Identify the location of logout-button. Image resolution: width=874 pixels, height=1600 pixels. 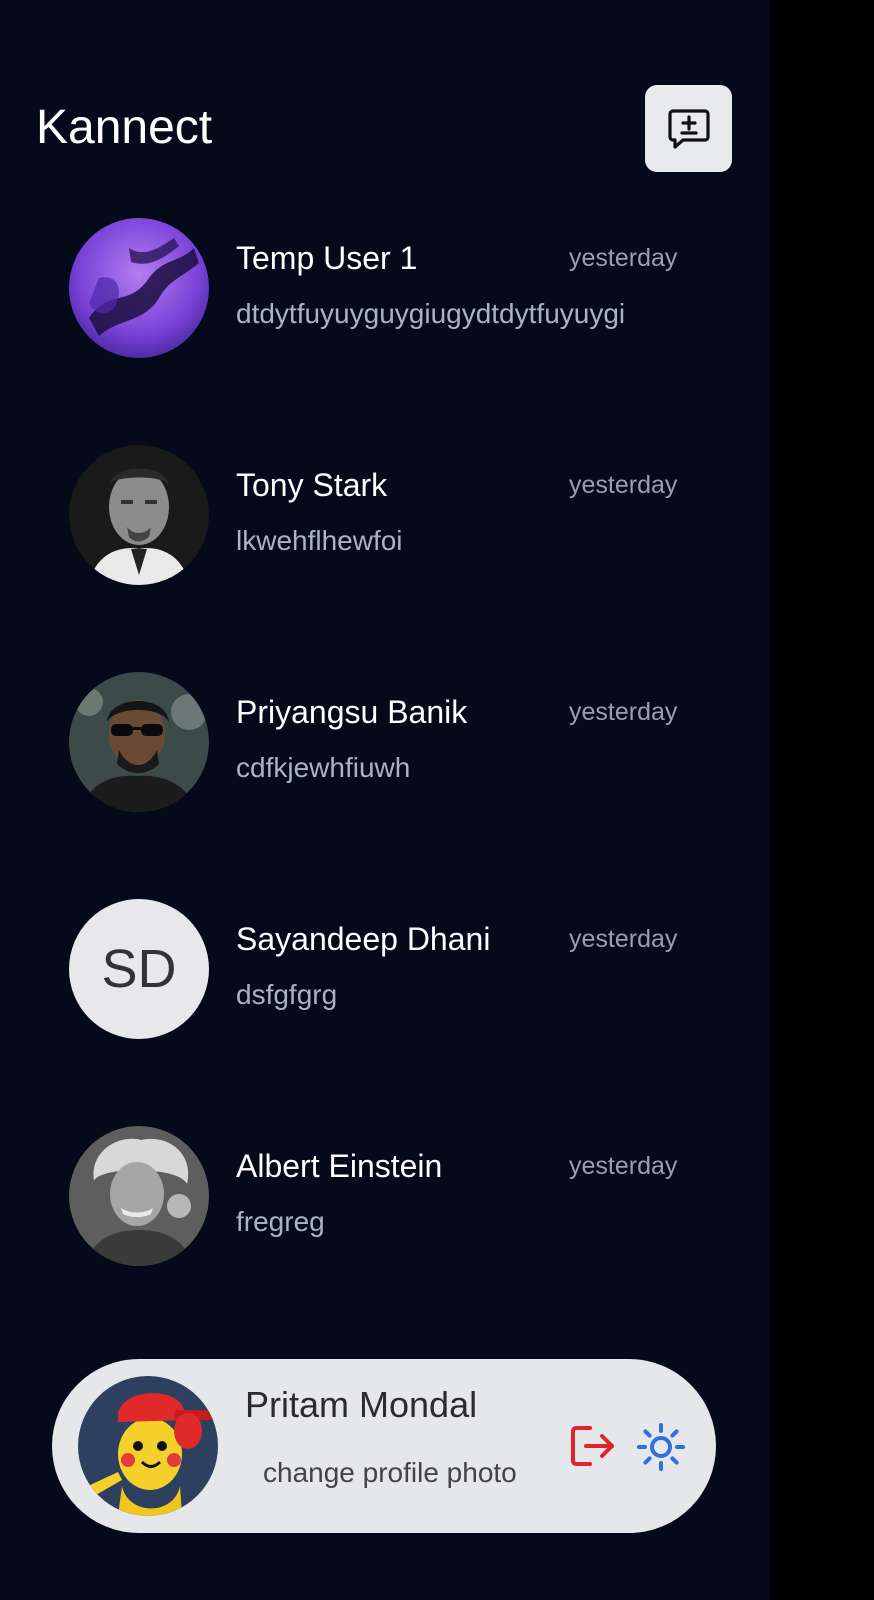
(593, 1446).